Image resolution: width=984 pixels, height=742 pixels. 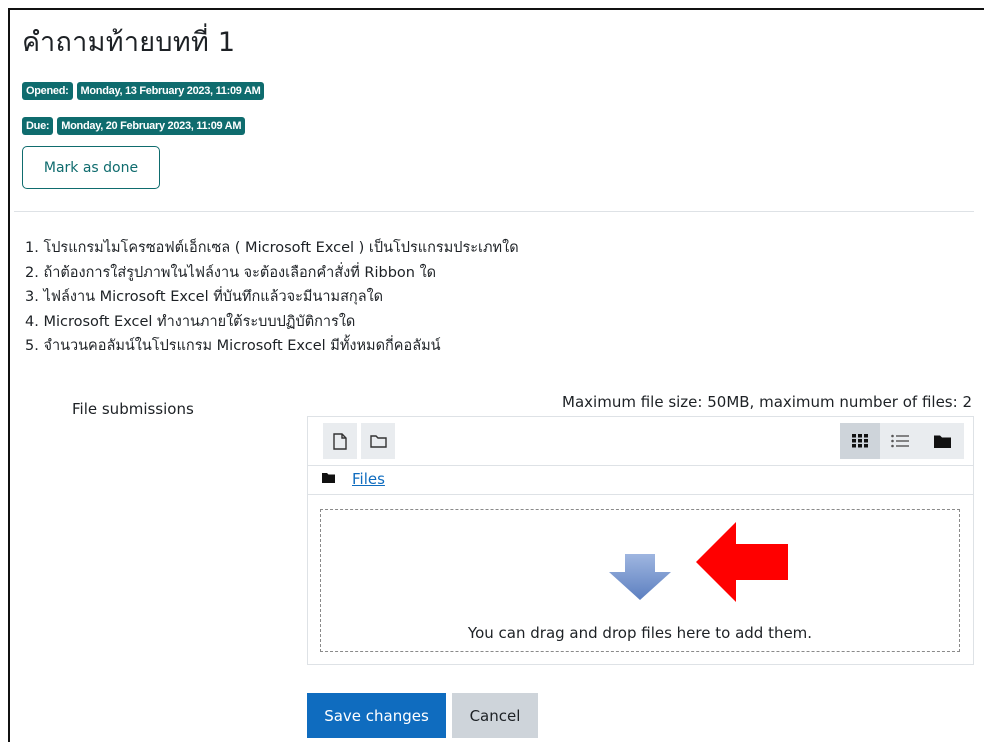 I want to click on add-file-button, so click(x=340, y=441).